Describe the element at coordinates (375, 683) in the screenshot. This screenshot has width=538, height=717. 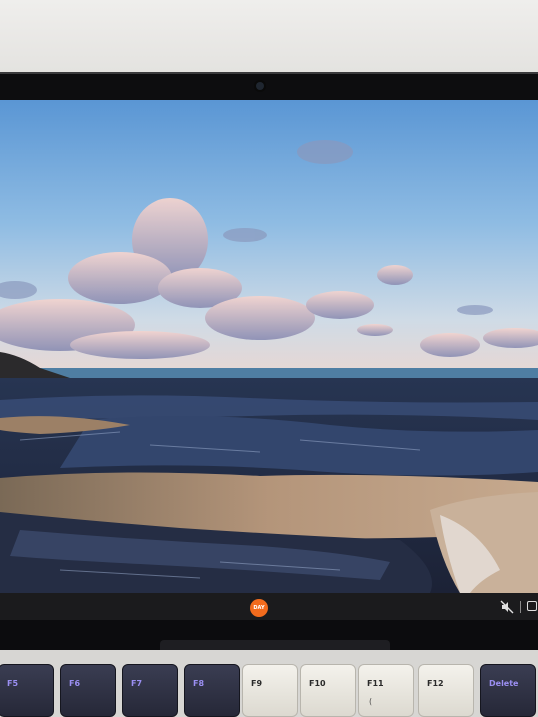
I see `key-label: F11` at that location.